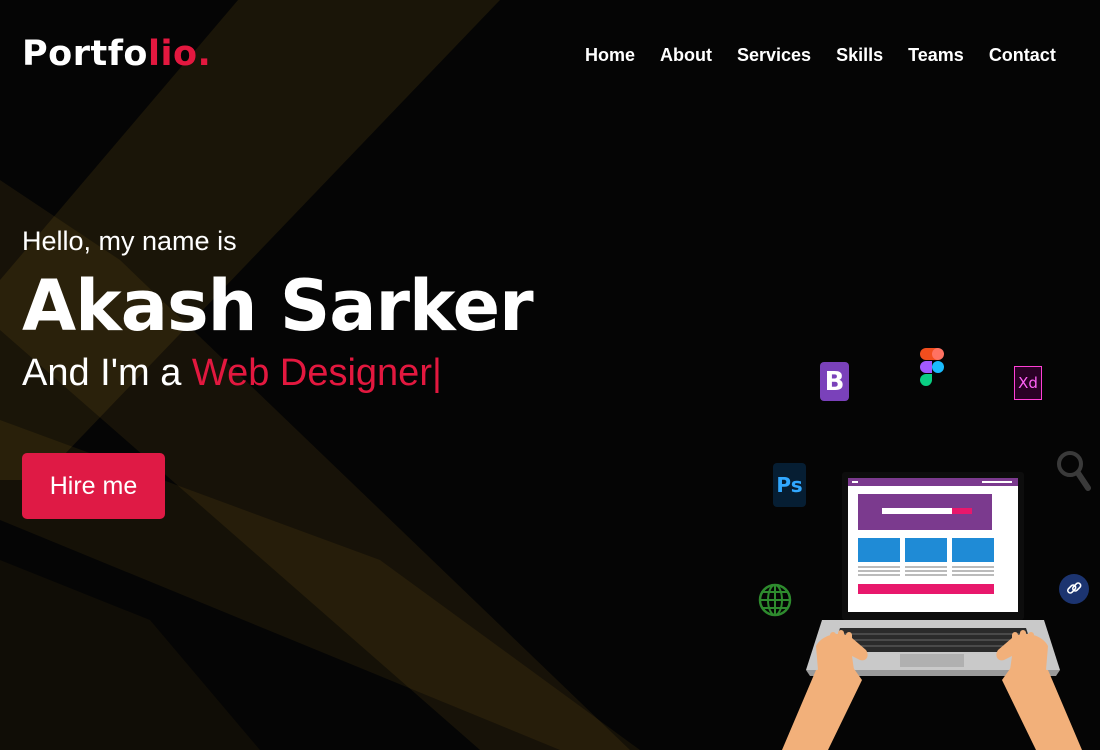  Describe the element at coordinates (311, 373) in the screenshot. I see `tagline-role: Web Designer` at that location.